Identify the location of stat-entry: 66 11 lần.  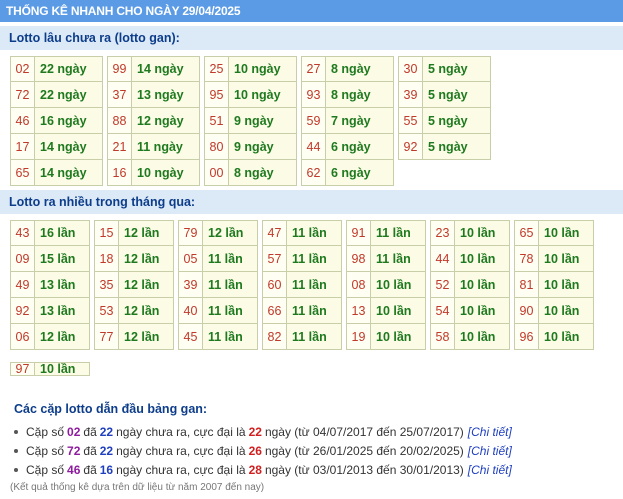
(302, 310).